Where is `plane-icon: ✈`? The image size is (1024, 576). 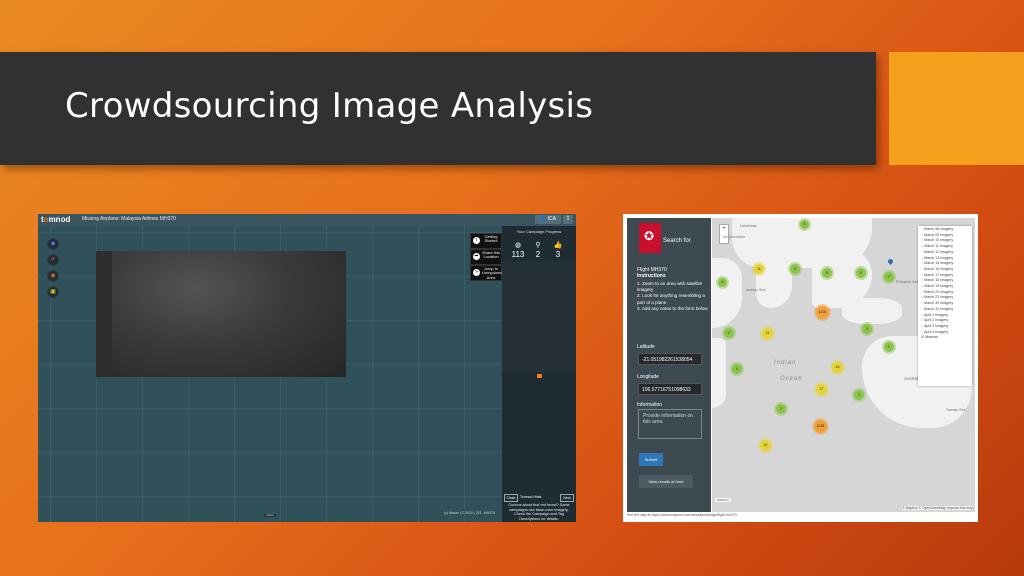
plane-icon: ✈ is located at coordinates (53, 260).